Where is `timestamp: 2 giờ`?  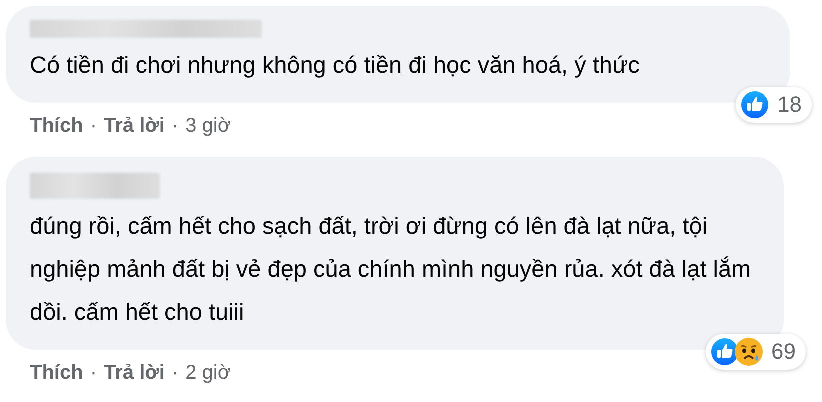 timestamp: 2 giờ is located at coordinates (208, 373).